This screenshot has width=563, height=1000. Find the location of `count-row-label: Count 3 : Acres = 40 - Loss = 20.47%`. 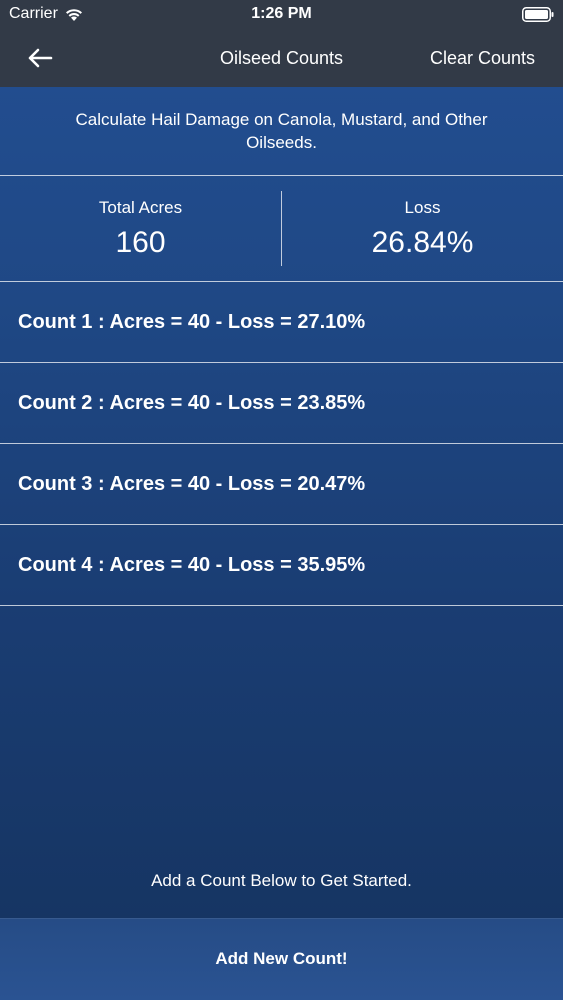

count-row-label: Count 3 : Acres = 40 - Loss = 20.47% is located at coordinates (192, 483).